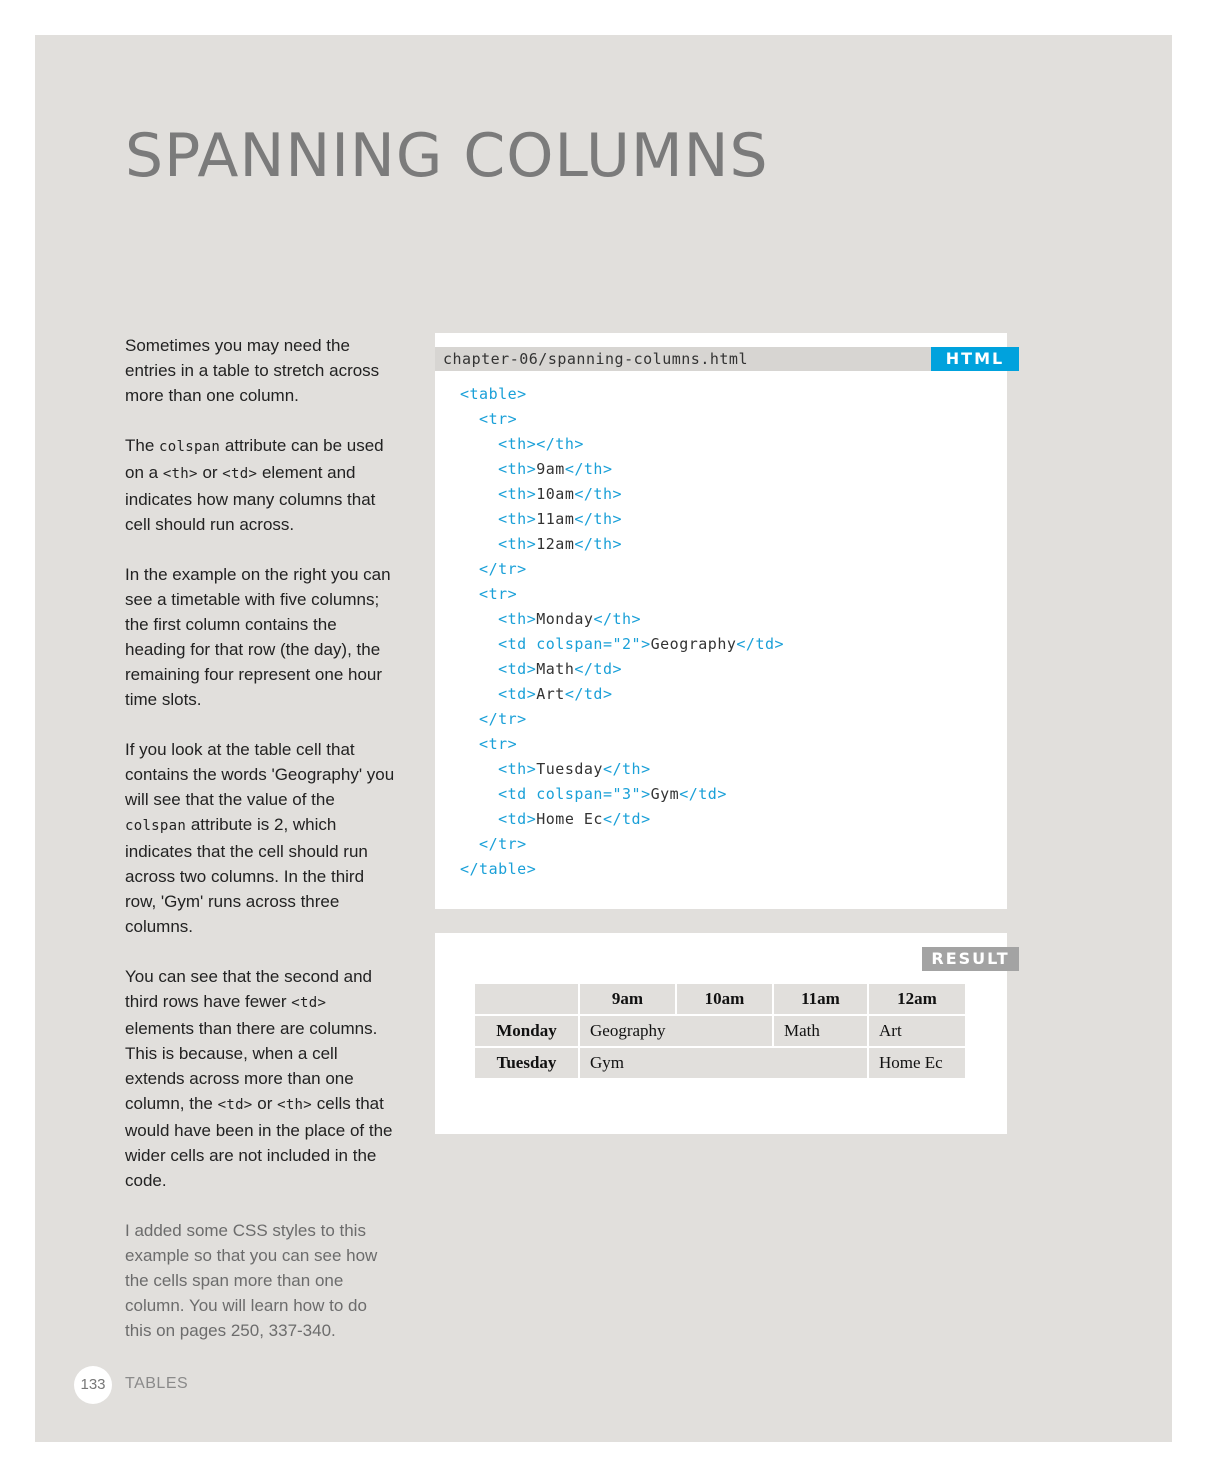 The height and width of the screenshot is (1478, 1206). Describe the element at coordinates (555, 544) in the screenshot. I see `code-content: 12am` at that location.